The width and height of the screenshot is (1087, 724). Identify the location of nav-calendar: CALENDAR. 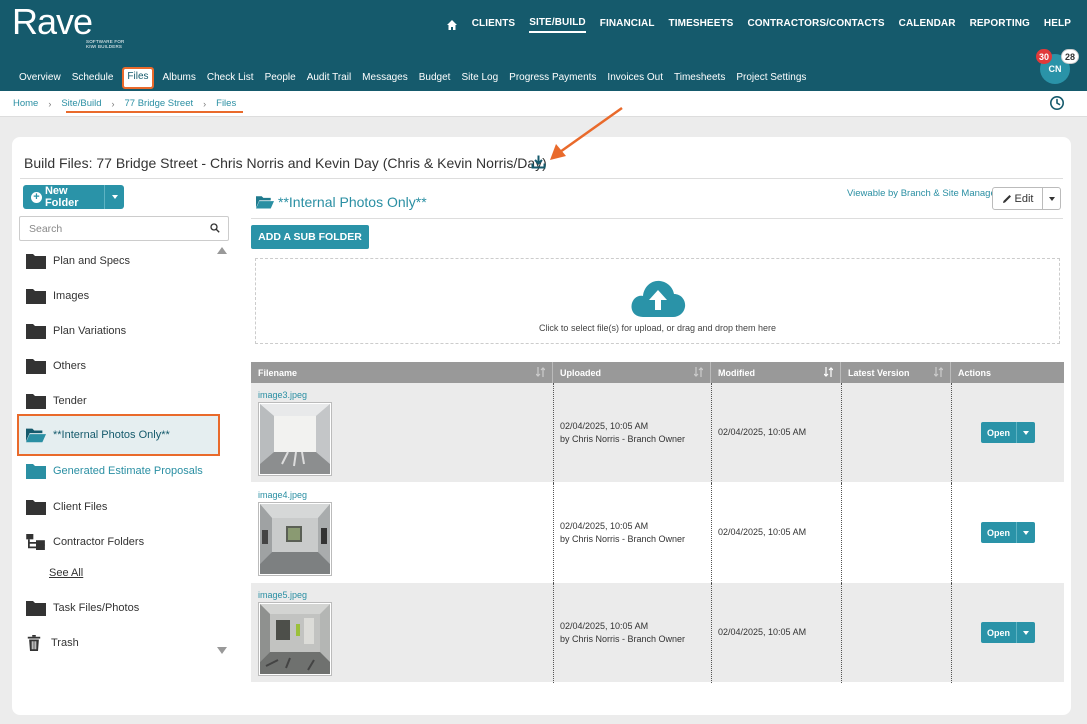
(927, 25).